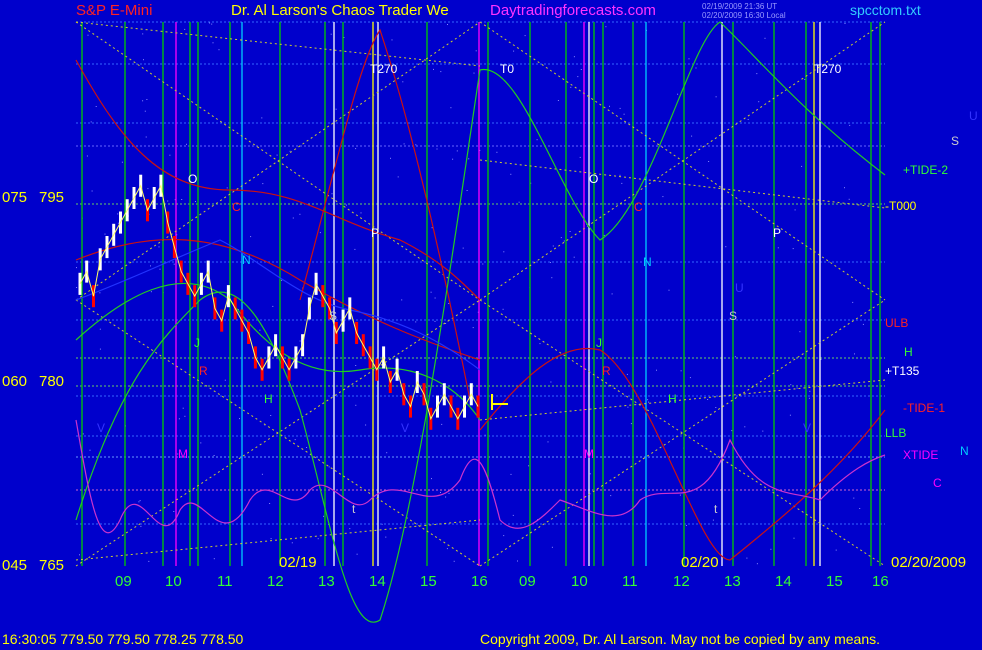 This screenshot has width=982, height=650. I want to click on right-label: C, so click(937, 483).